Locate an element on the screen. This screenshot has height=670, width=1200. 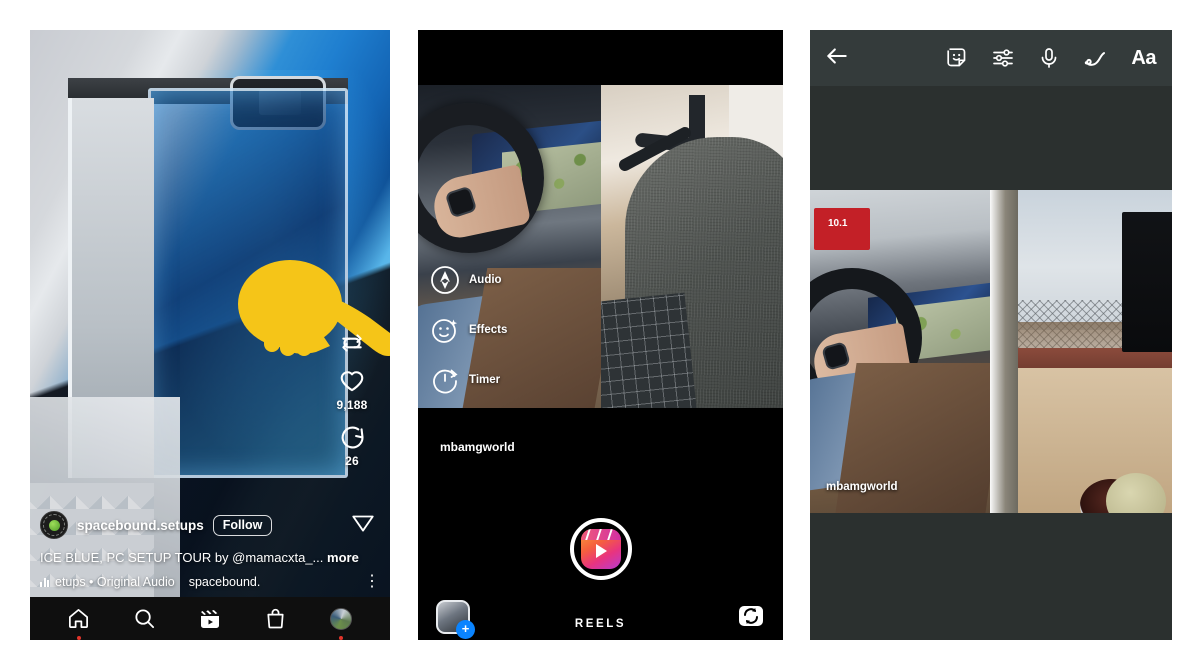
draw-squiggle-icon is located at coordinates (1095, 59).